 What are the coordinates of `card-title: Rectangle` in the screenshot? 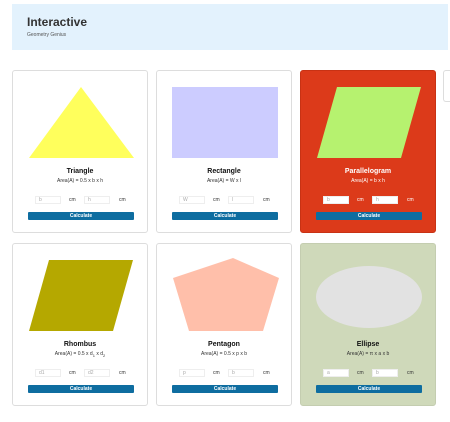 It's located at (224, 171).